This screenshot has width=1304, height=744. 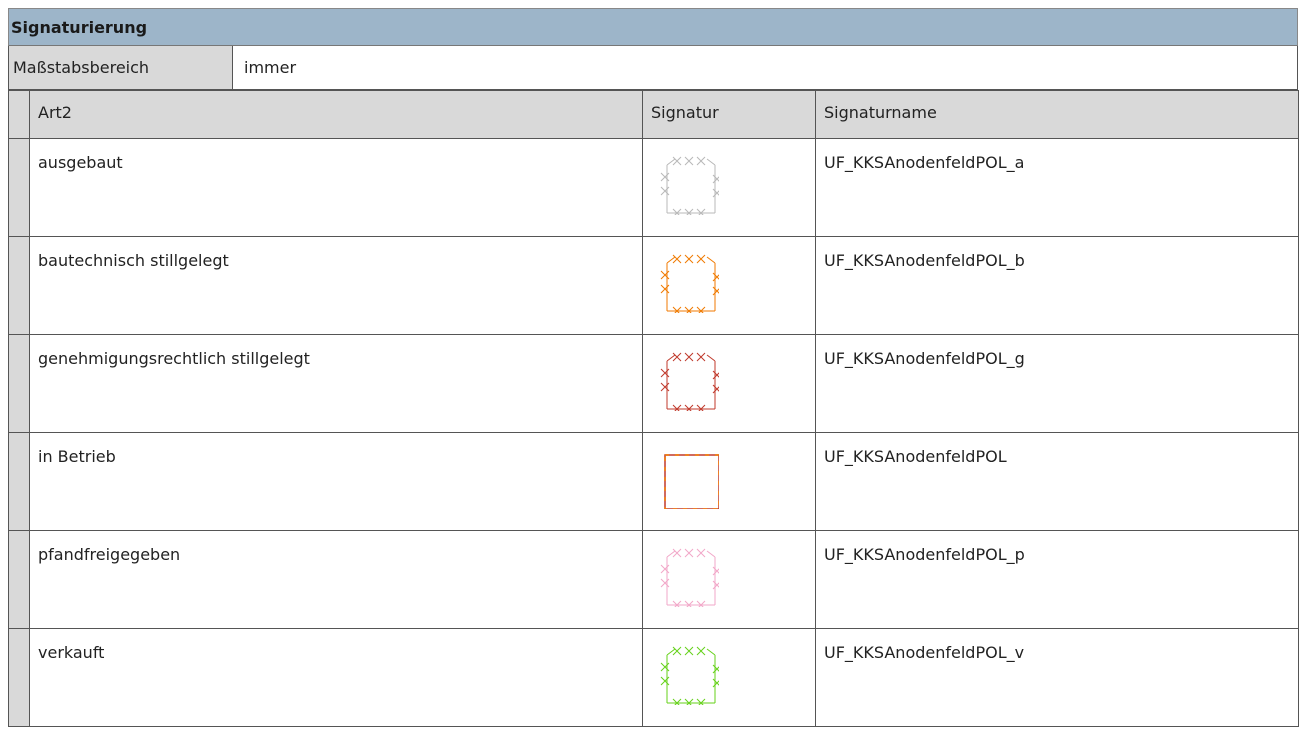 I want to click on scale-range-label-cell: Maßstabsbereich, so click(x=121, y=67).